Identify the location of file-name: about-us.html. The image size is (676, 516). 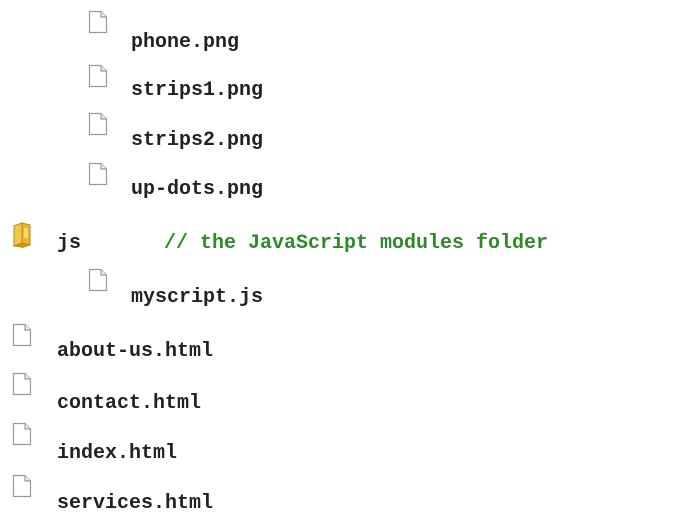
(135, 351).